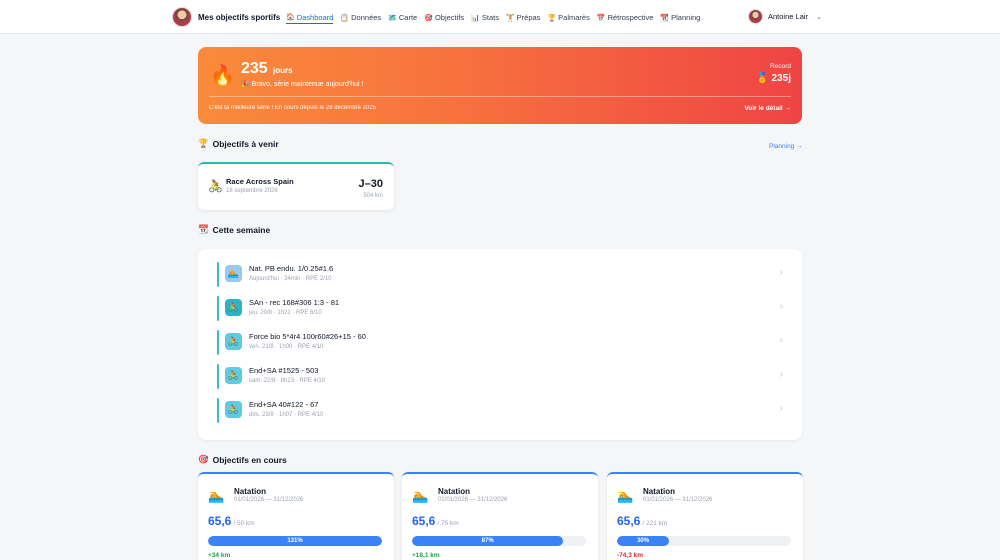  Describe the element at coordinates (222, 76) in the screenshot. I see `flame-icon: 🔥` at that location.